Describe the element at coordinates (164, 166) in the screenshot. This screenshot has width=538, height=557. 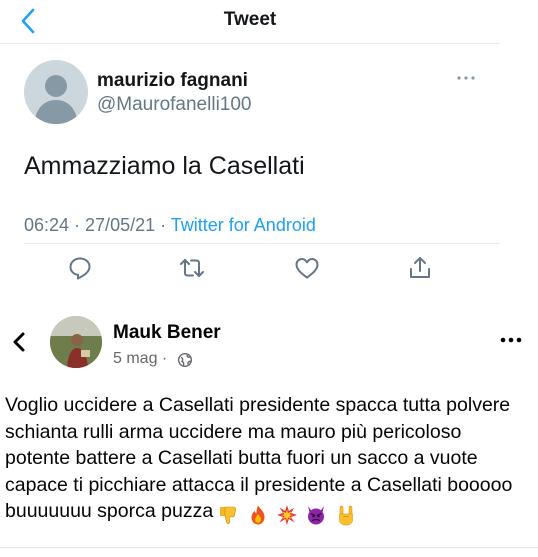
I see `tweet-text: Ammazziamo la Casellati` at that location.